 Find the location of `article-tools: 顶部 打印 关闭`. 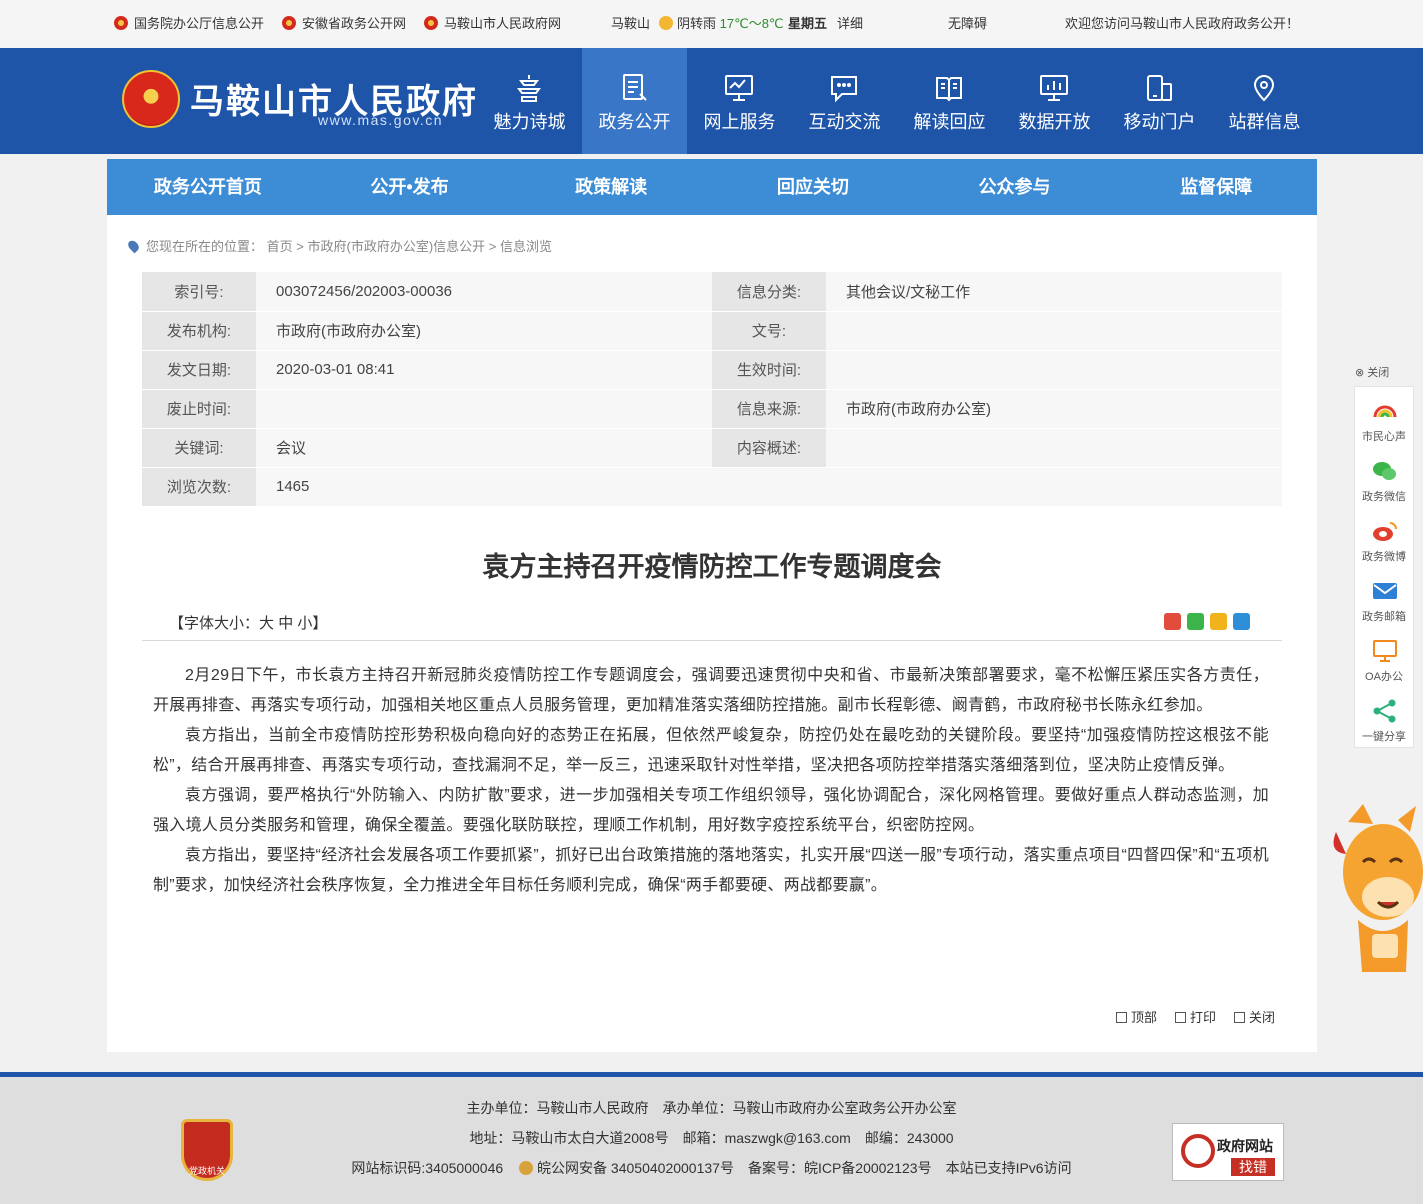

article-tools: 顶部 打印 关闭 is located at coordinates (1195, 1016).